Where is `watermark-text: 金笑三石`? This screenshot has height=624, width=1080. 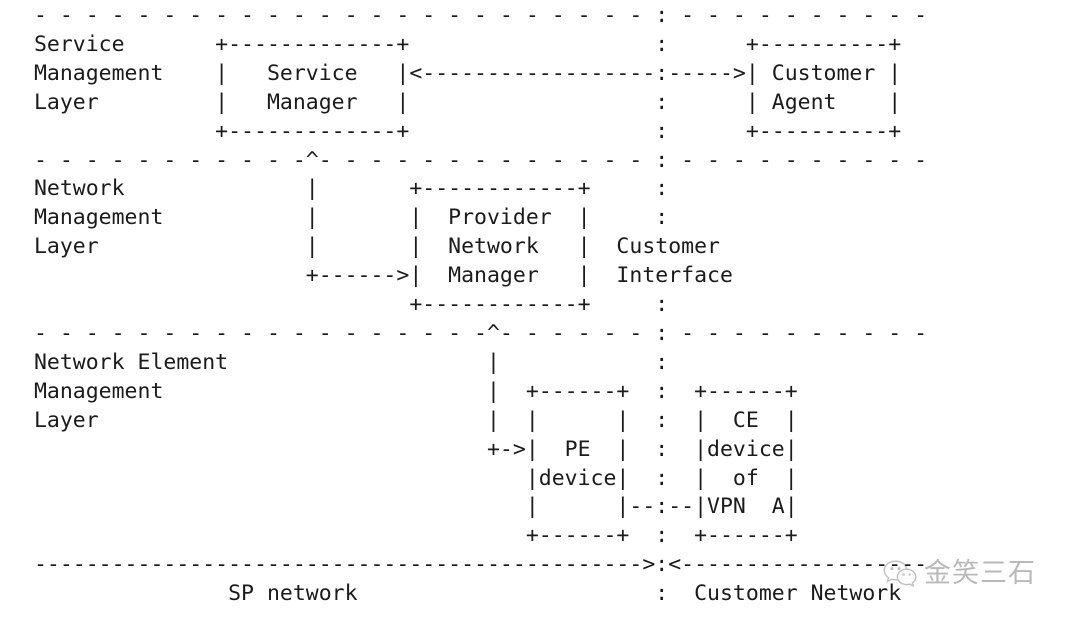 watermark-text: 金笑三石 is located at coordinates (980, 573).